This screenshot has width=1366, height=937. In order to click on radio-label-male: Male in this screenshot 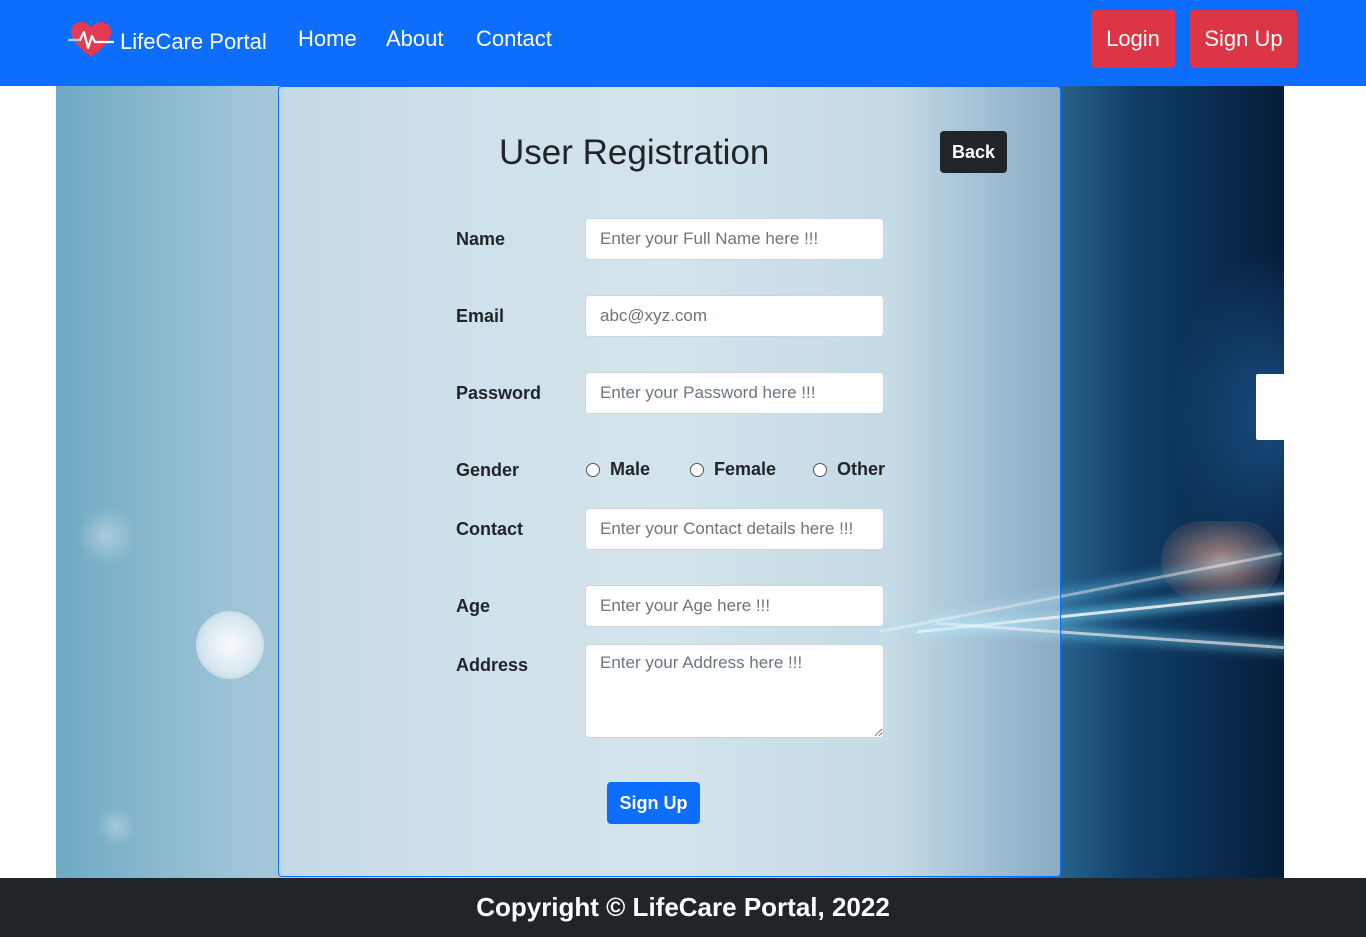, I will do `click(630, 469)`.